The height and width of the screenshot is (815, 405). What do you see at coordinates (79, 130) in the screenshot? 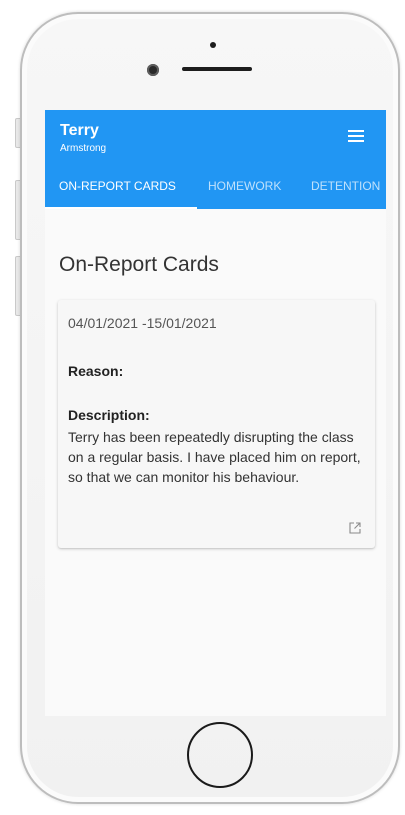
I see `student-first-name: Terry` at bounding box center [79, 130].